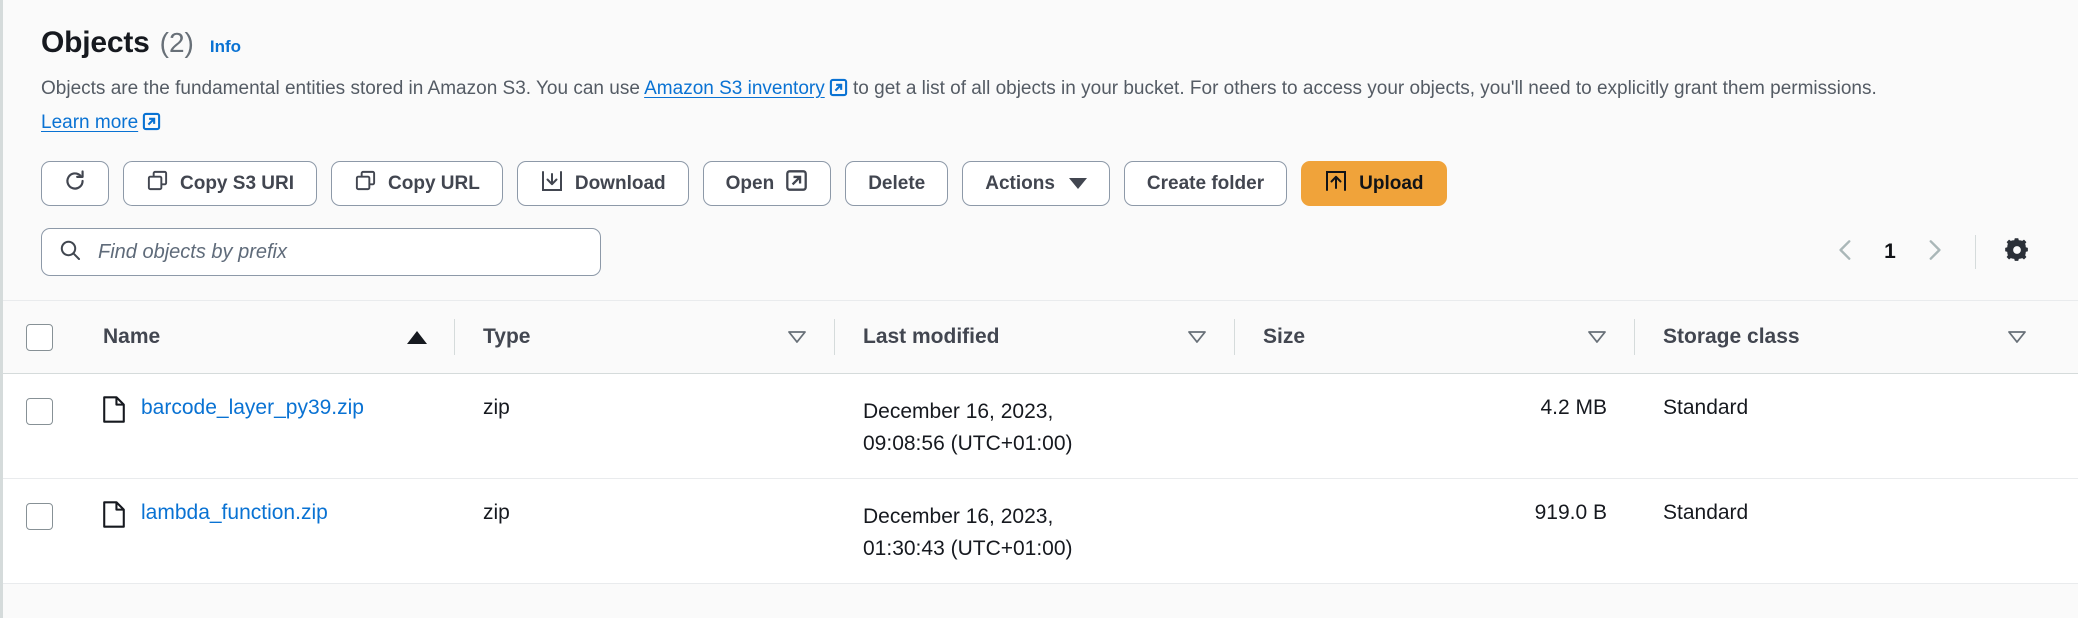 The image size is (2078, 618). Describe the element at coordinates (157, 183) in the screenshot. I see `copy-icon` at that location.